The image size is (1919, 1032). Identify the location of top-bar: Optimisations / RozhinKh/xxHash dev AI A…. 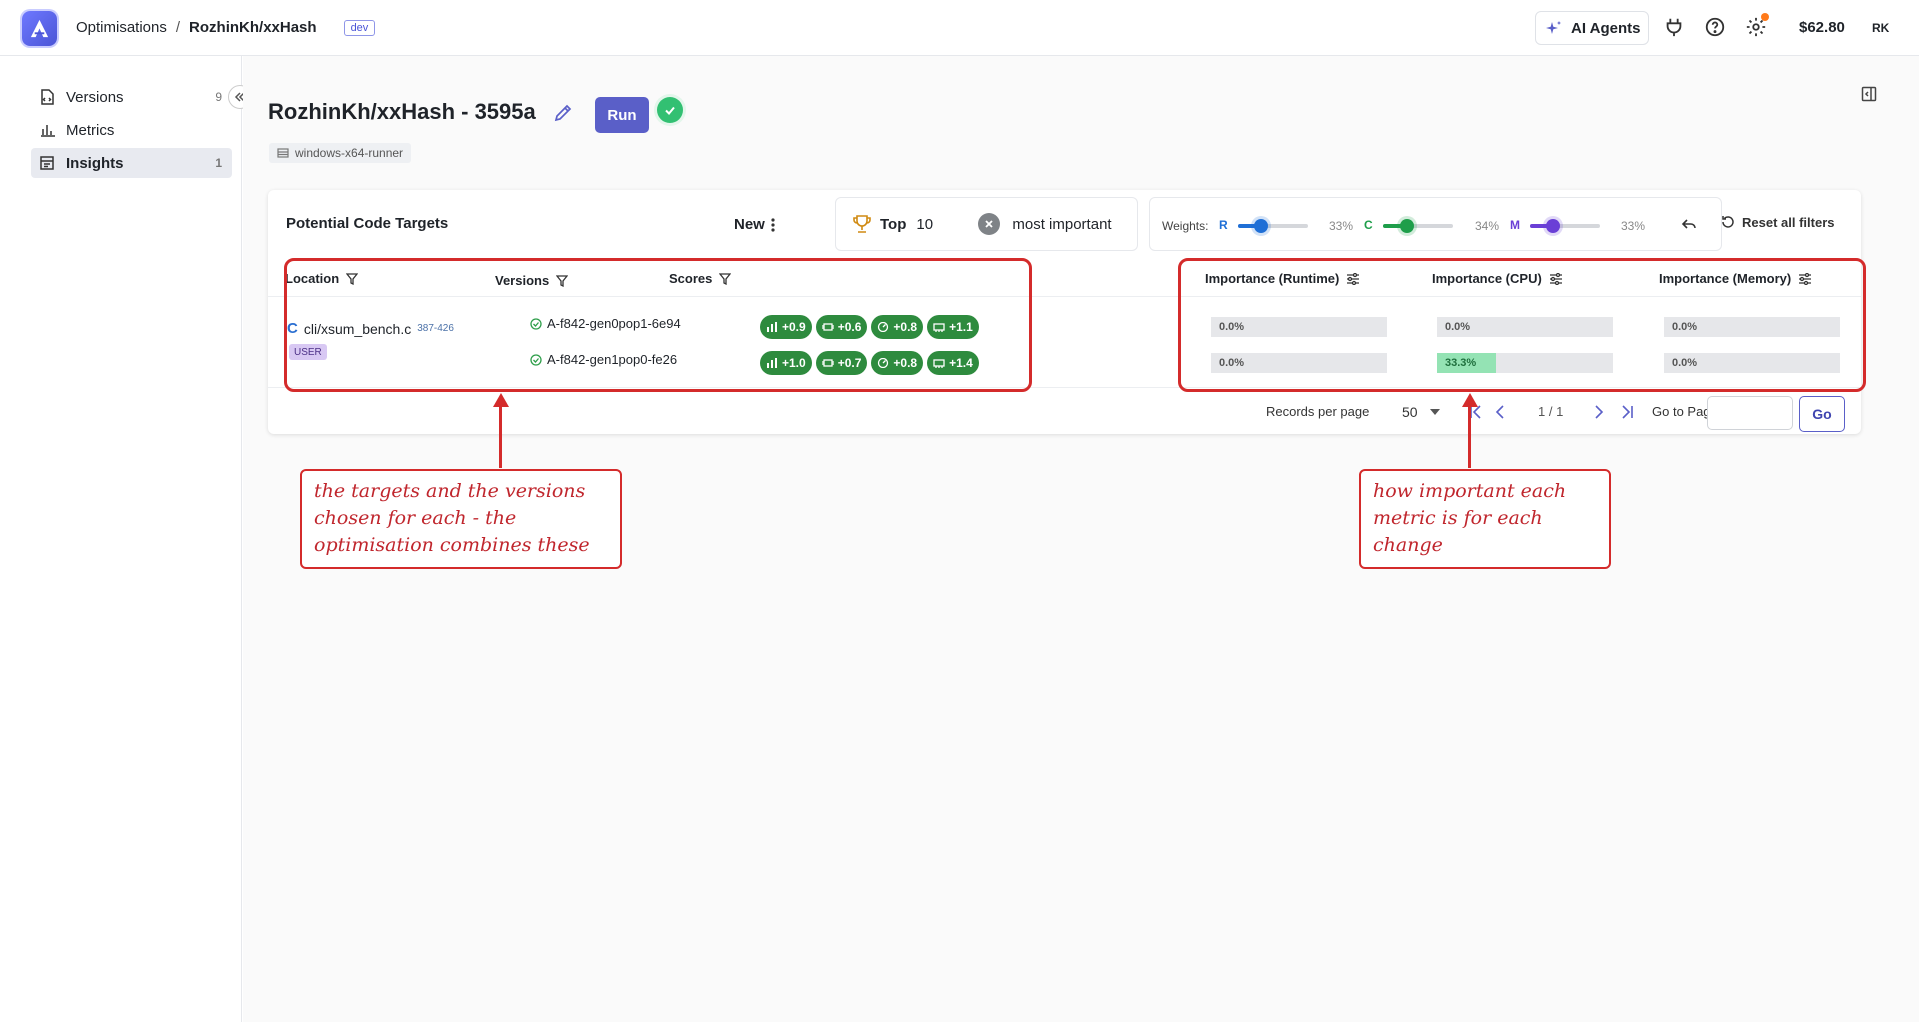
(959, 28).